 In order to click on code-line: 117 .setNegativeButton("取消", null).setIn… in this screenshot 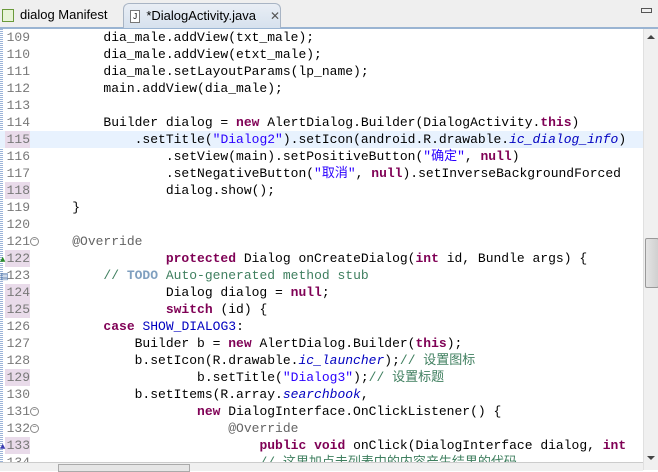, I will do `click(321, 173)`.